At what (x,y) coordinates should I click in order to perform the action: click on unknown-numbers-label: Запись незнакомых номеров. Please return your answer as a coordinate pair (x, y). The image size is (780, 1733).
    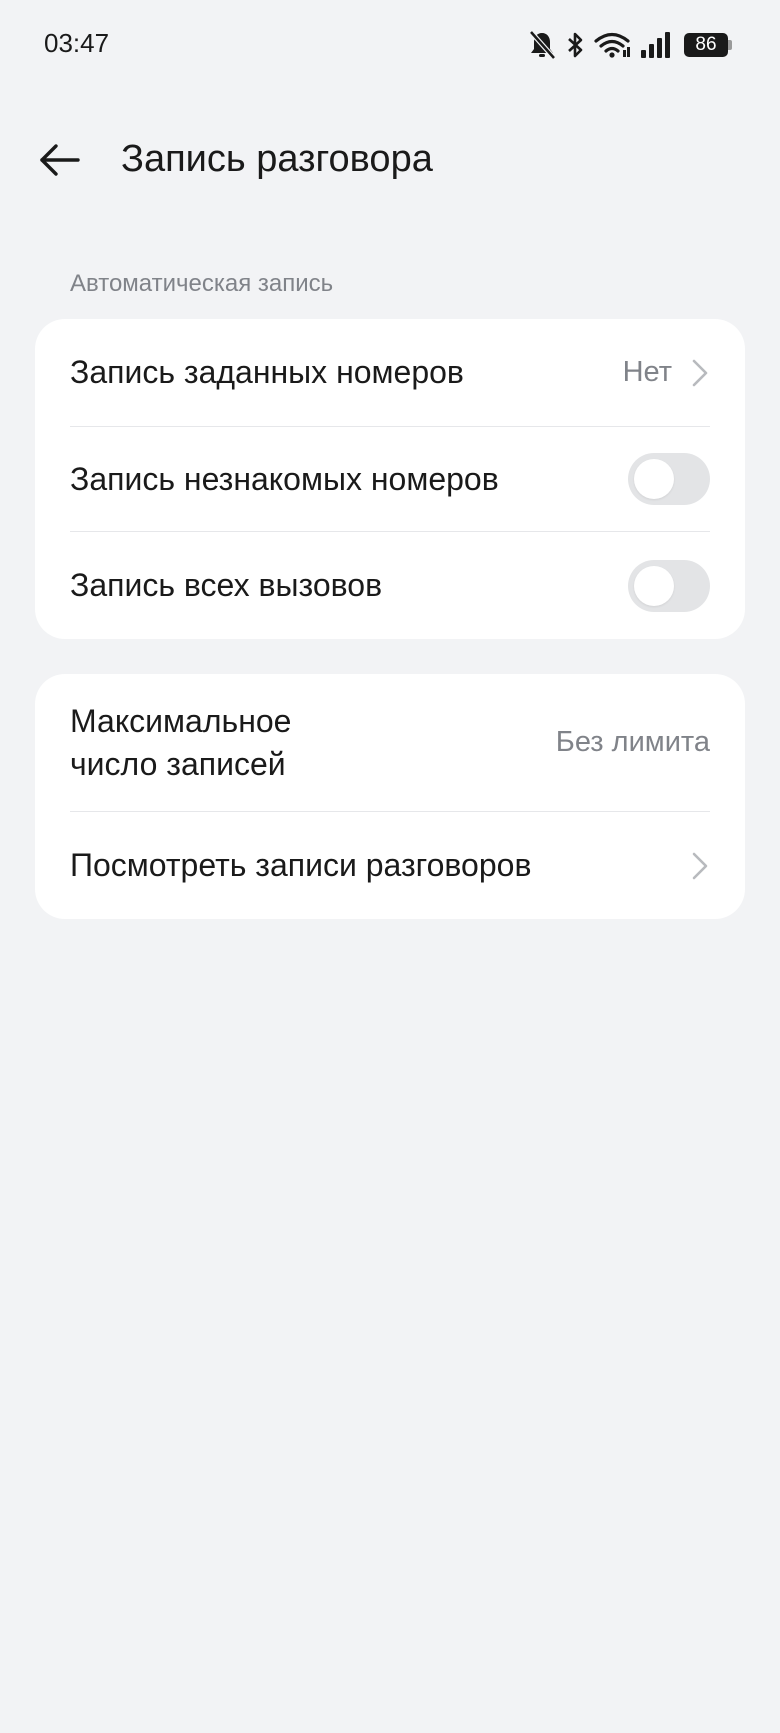
    Looking at the image, I should click on (284, 478).